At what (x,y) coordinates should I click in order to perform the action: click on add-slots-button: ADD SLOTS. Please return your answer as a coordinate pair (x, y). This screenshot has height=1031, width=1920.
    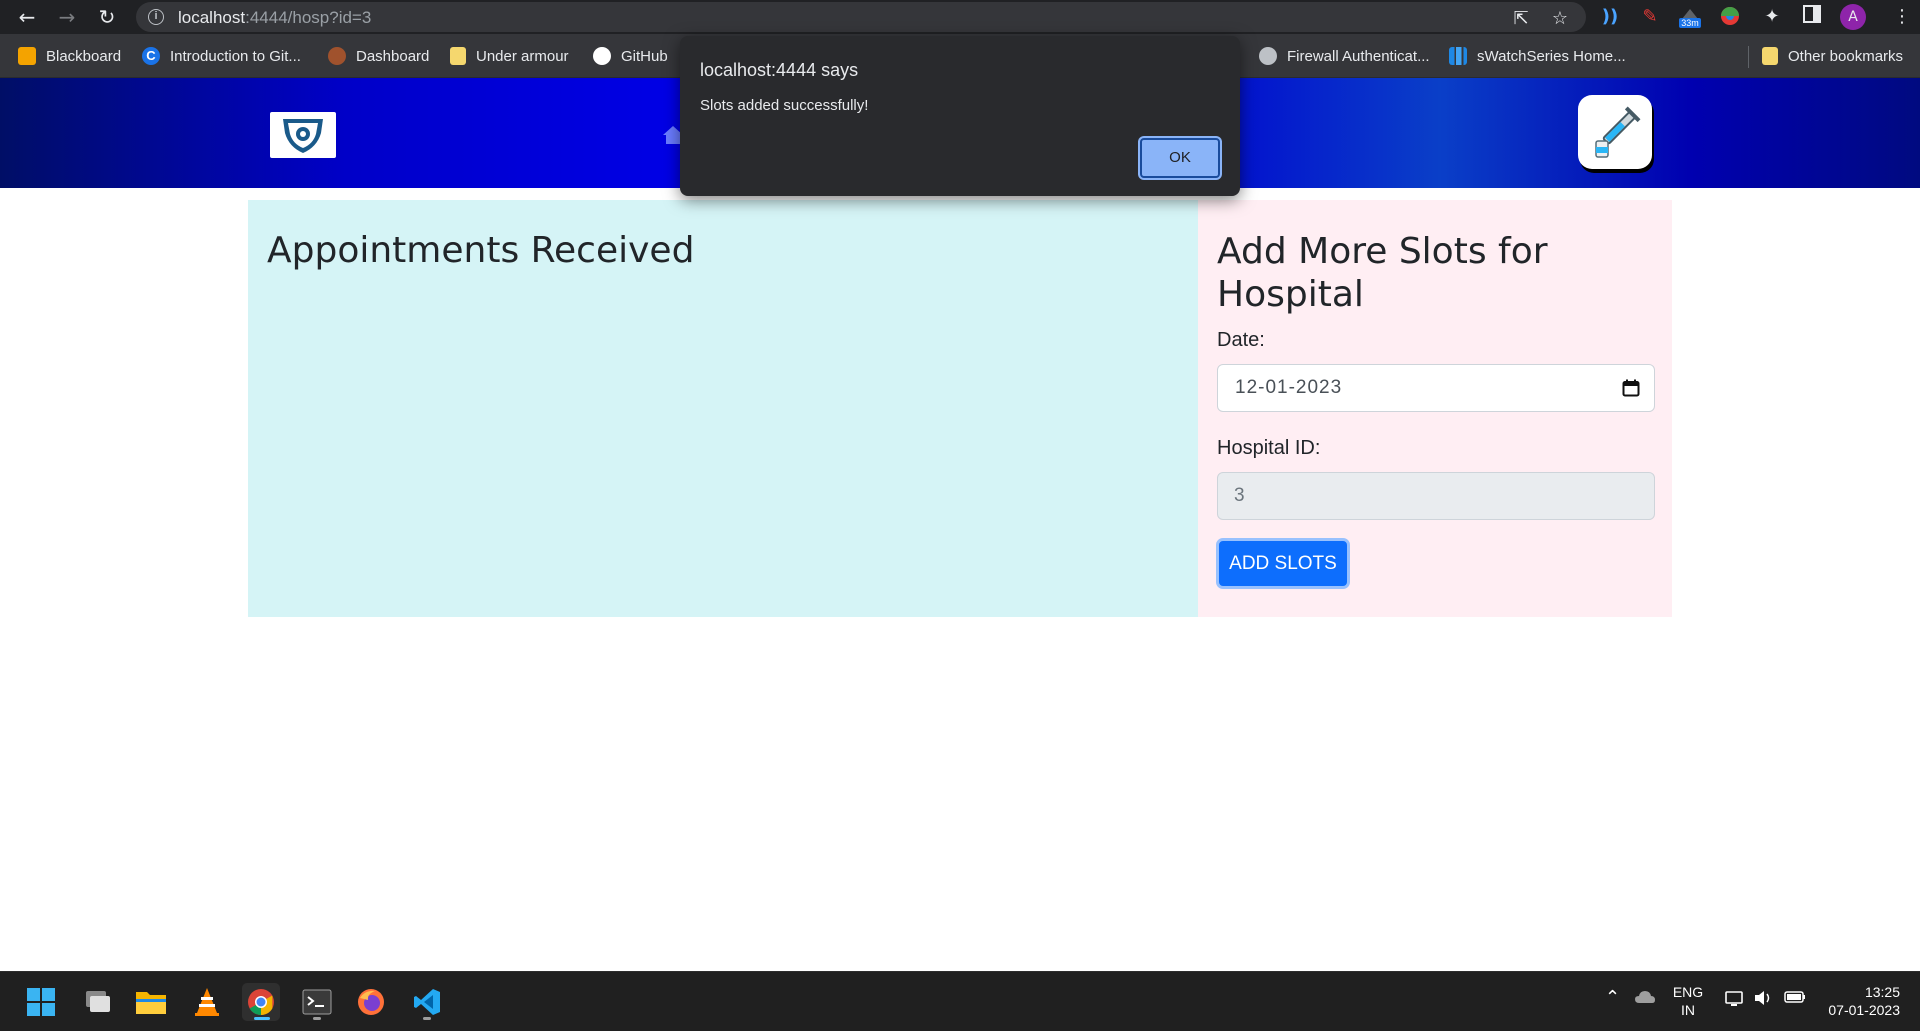
    Looking at the image, I should click on (1283, 563).